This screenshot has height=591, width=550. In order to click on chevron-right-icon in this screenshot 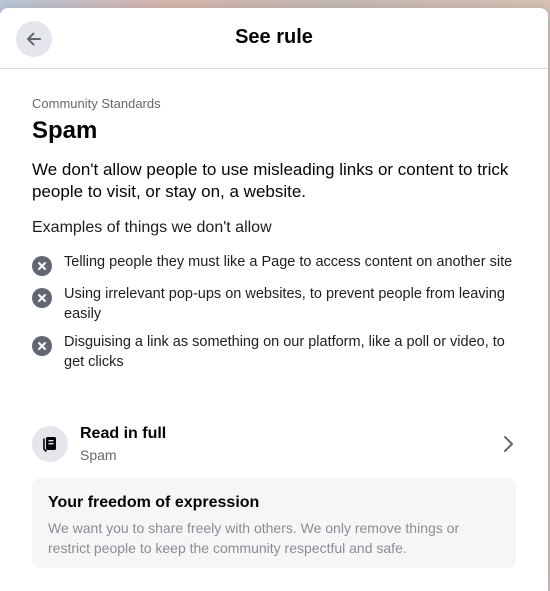, I will do `click(508, 444)`.